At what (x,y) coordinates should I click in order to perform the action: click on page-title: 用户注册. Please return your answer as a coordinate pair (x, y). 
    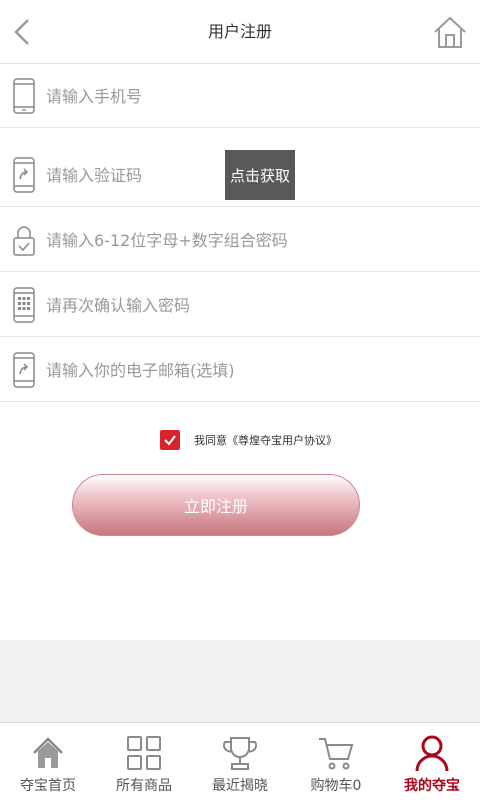
    Looking at the image, I should click on (239, 31).